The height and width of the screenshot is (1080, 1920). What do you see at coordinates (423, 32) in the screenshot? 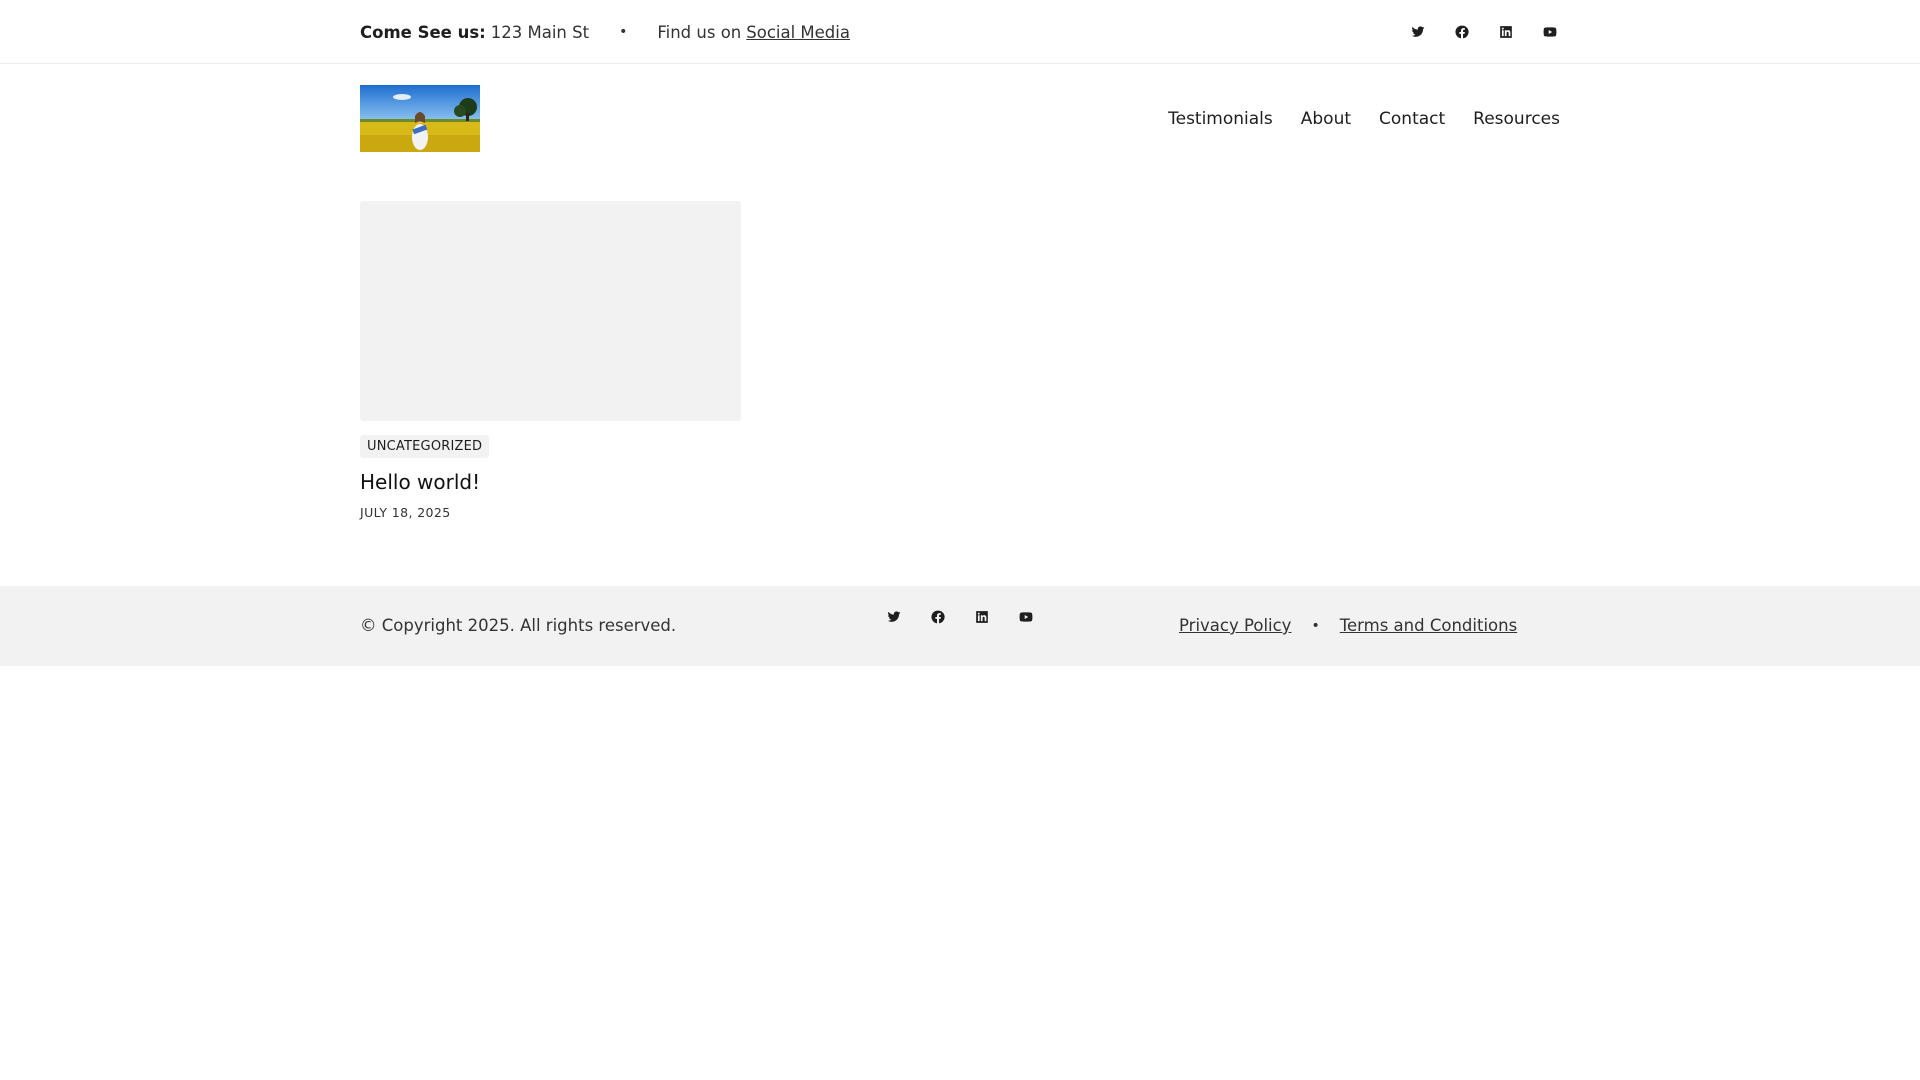
I see `visit-label: Come See us:` at bounding box center [423, 32].